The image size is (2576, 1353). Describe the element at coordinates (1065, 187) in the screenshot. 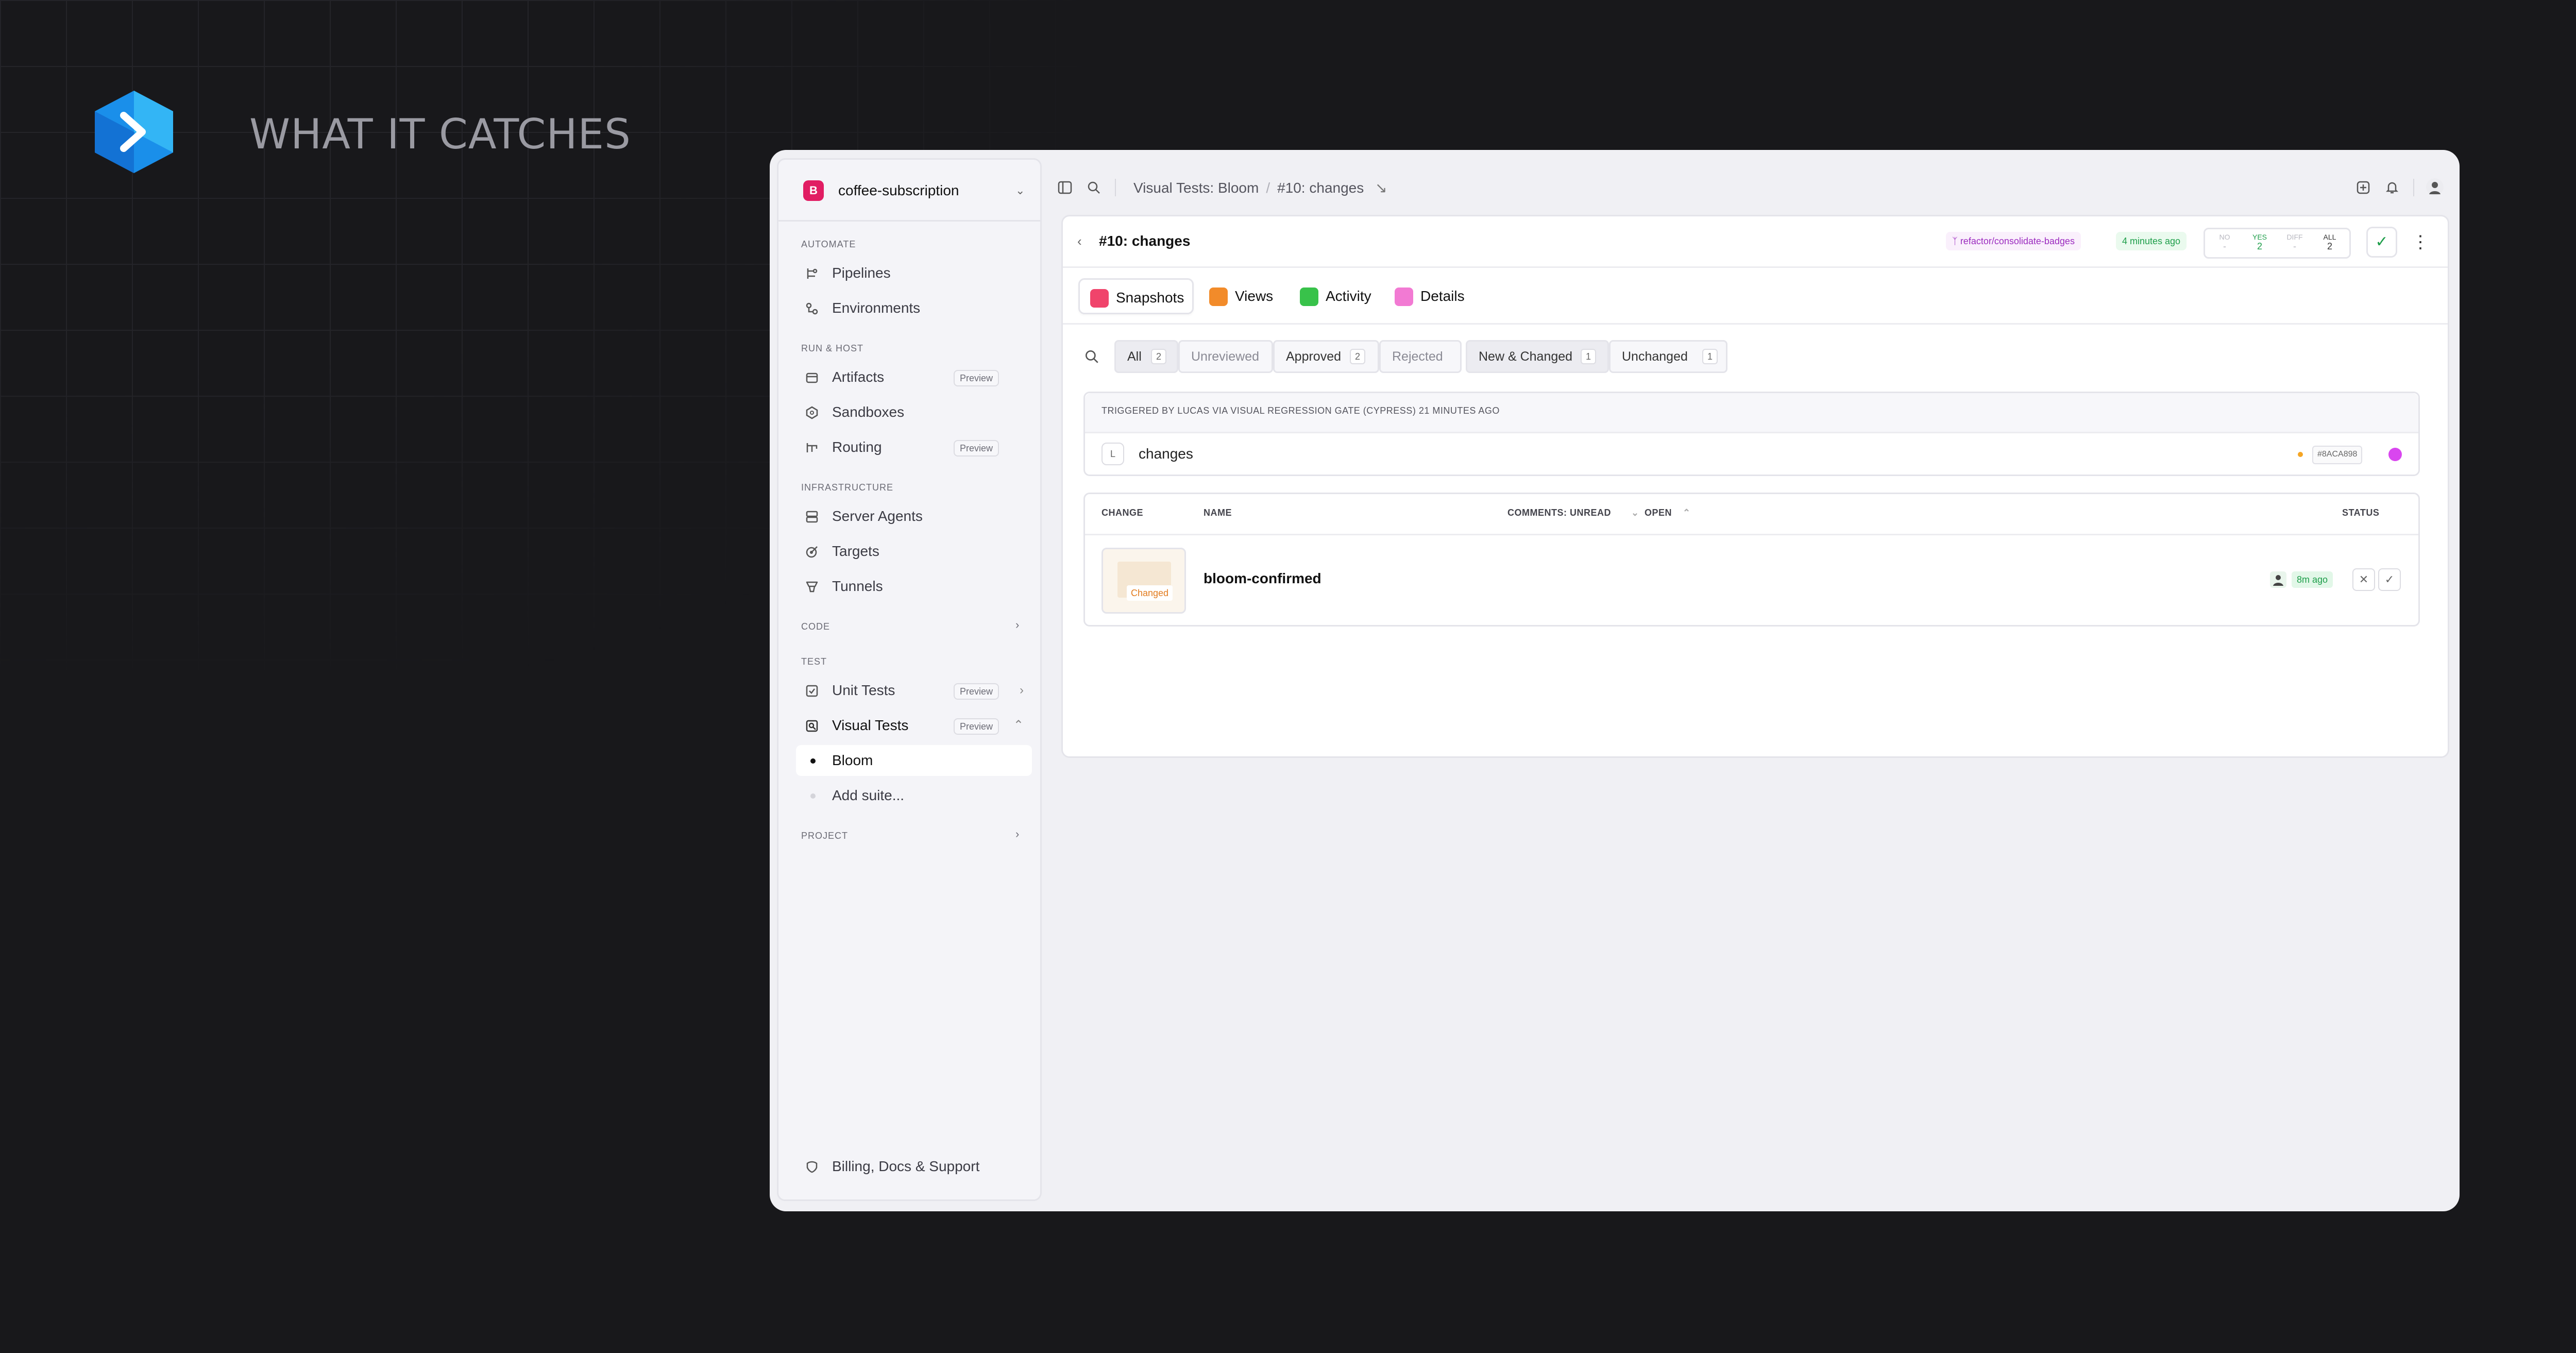

I see `sidebar-toggle-icon` at that location.